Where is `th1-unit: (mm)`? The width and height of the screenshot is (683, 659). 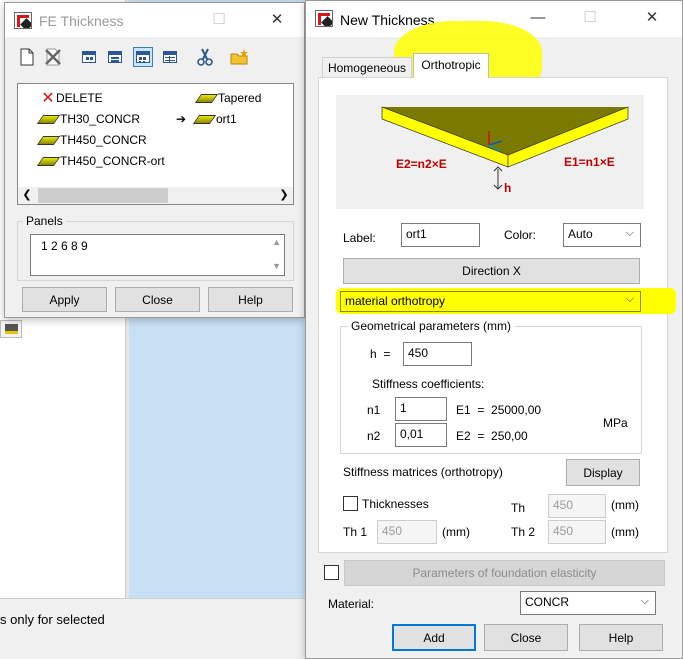
th1-unit: (mm) is located at coordinates (456, 532).